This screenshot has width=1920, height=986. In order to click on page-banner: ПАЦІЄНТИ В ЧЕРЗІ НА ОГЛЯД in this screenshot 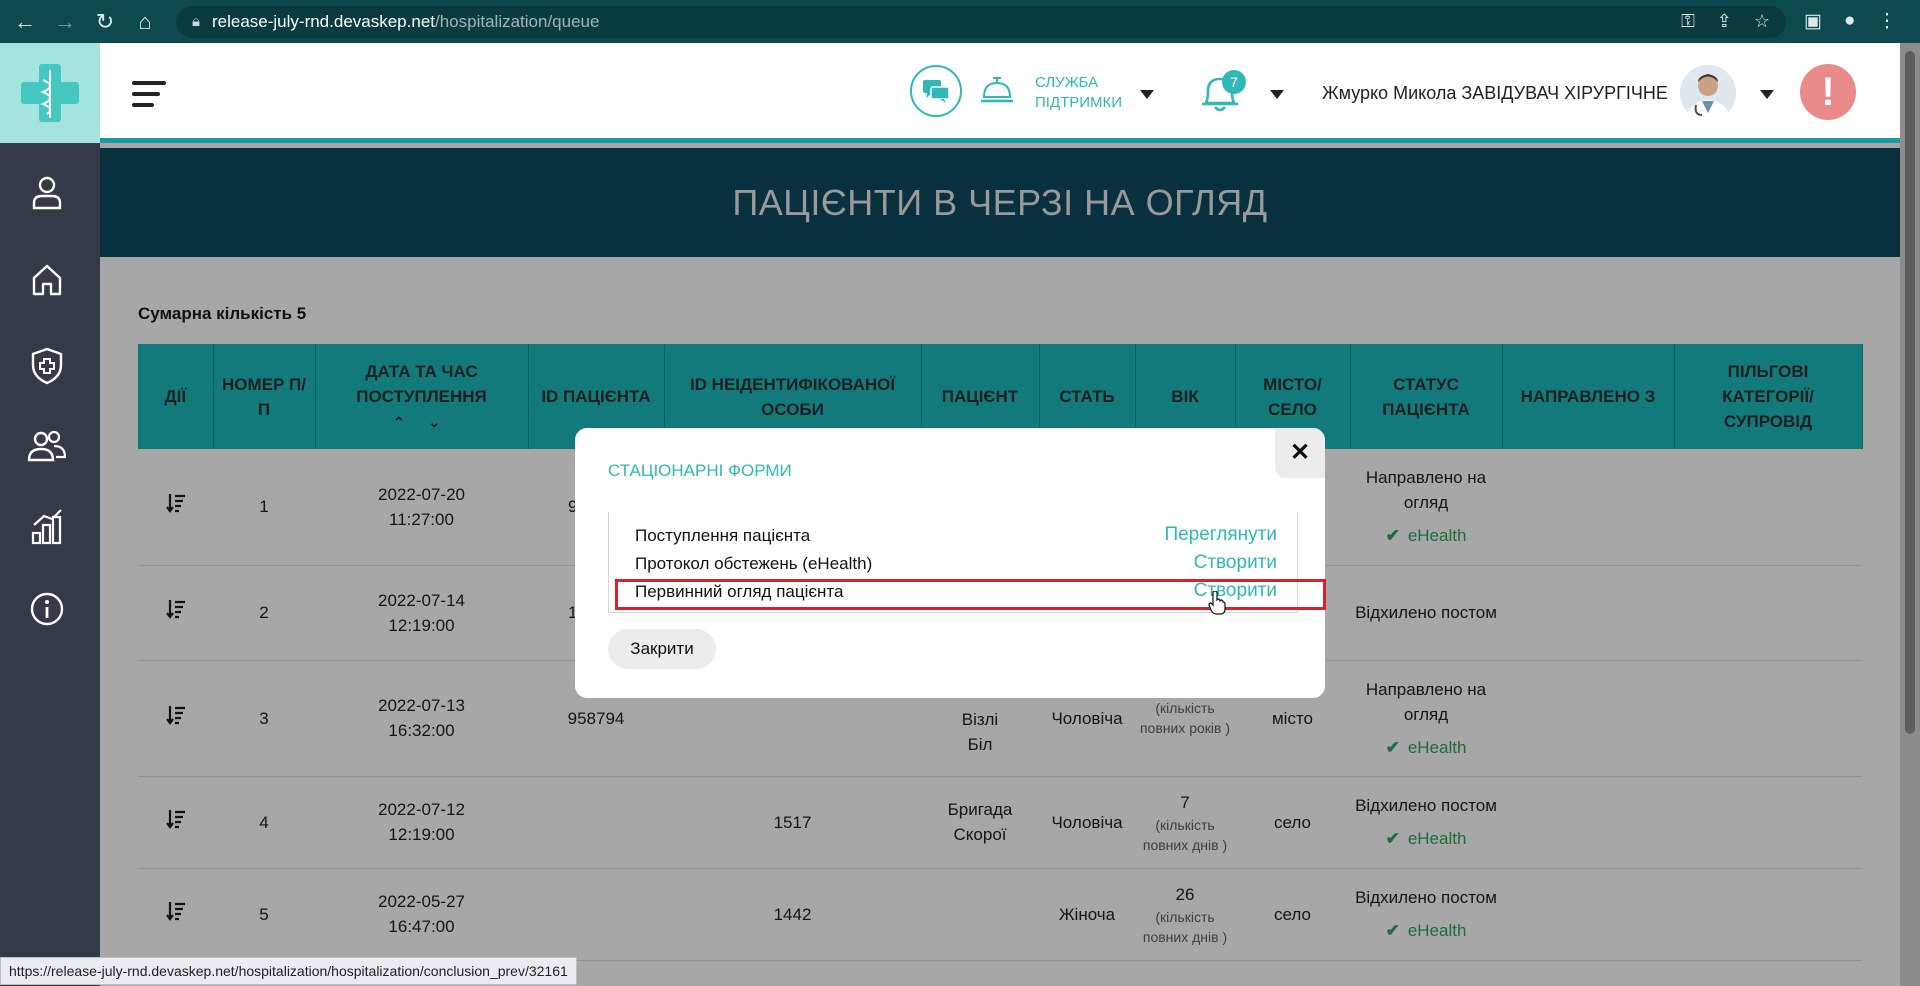, I will do `click(1000, 202)`.